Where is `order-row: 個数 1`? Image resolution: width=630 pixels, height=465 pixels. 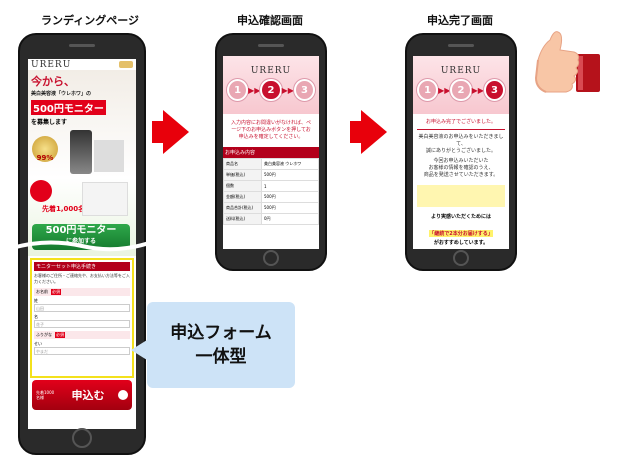
order-row: 個数 1 is located at coordinates (271, 186).